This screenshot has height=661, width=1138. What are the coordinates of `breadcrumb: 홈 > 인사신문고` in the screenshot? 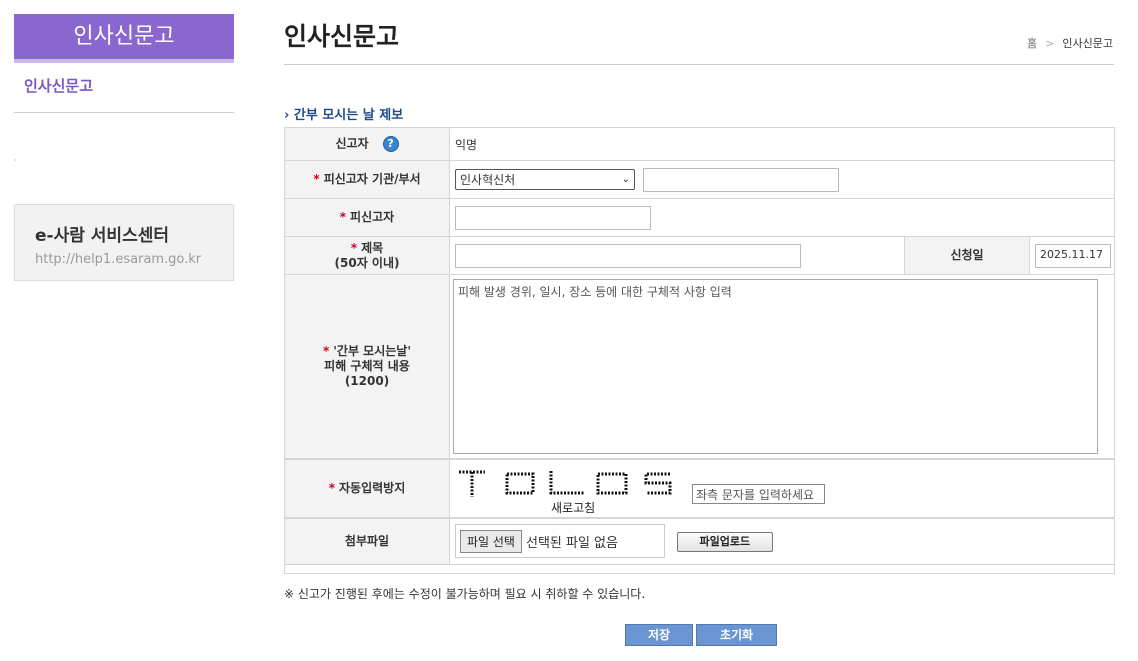 It's located at (1070, 43).